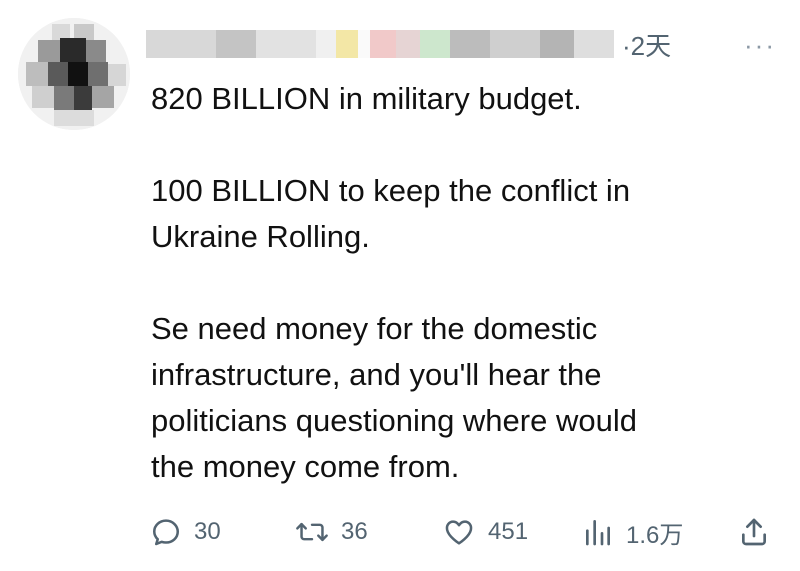 Image resolution: width=800 pixels, height=571 pixels. Describe the element at coordinates (655, 535) in the screenshot. I see `views-count: 1.6万` at that location.